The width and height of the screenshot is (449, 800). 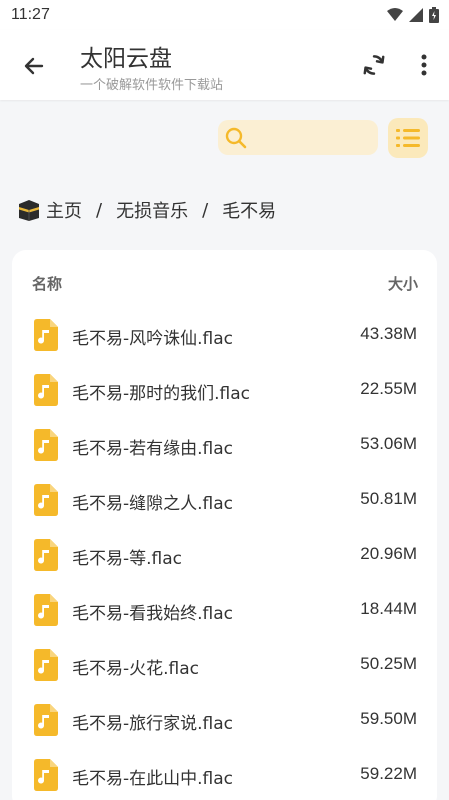 I want to click on breadcrumb-lossless-music: 无损音乐, so click(x=152, y=210).